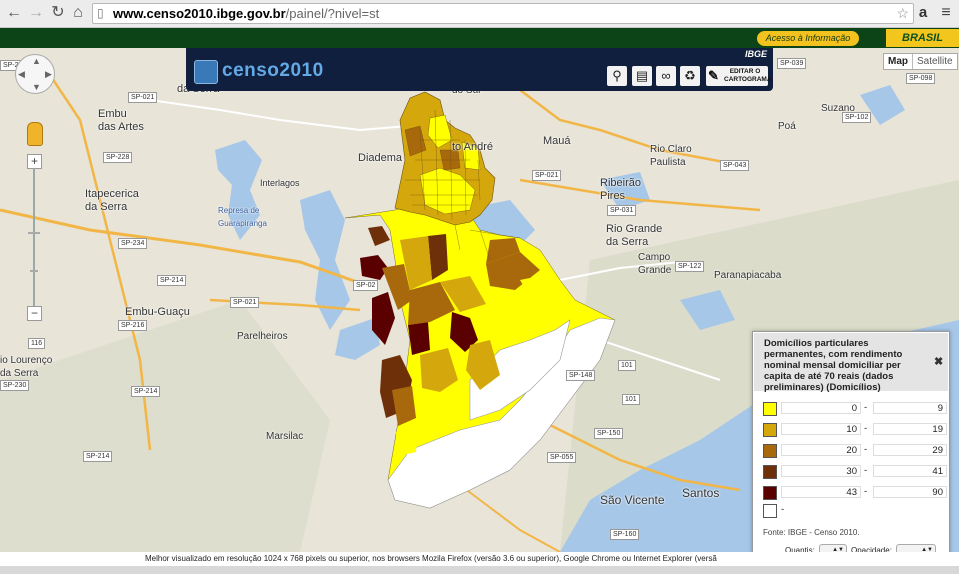 The height and width of the screenshot is (574, 959). Describe the element at coordinates (35, 74) in the screenshot. I see `pan-control: ▲ ▼ ◀ ▶` at that location.